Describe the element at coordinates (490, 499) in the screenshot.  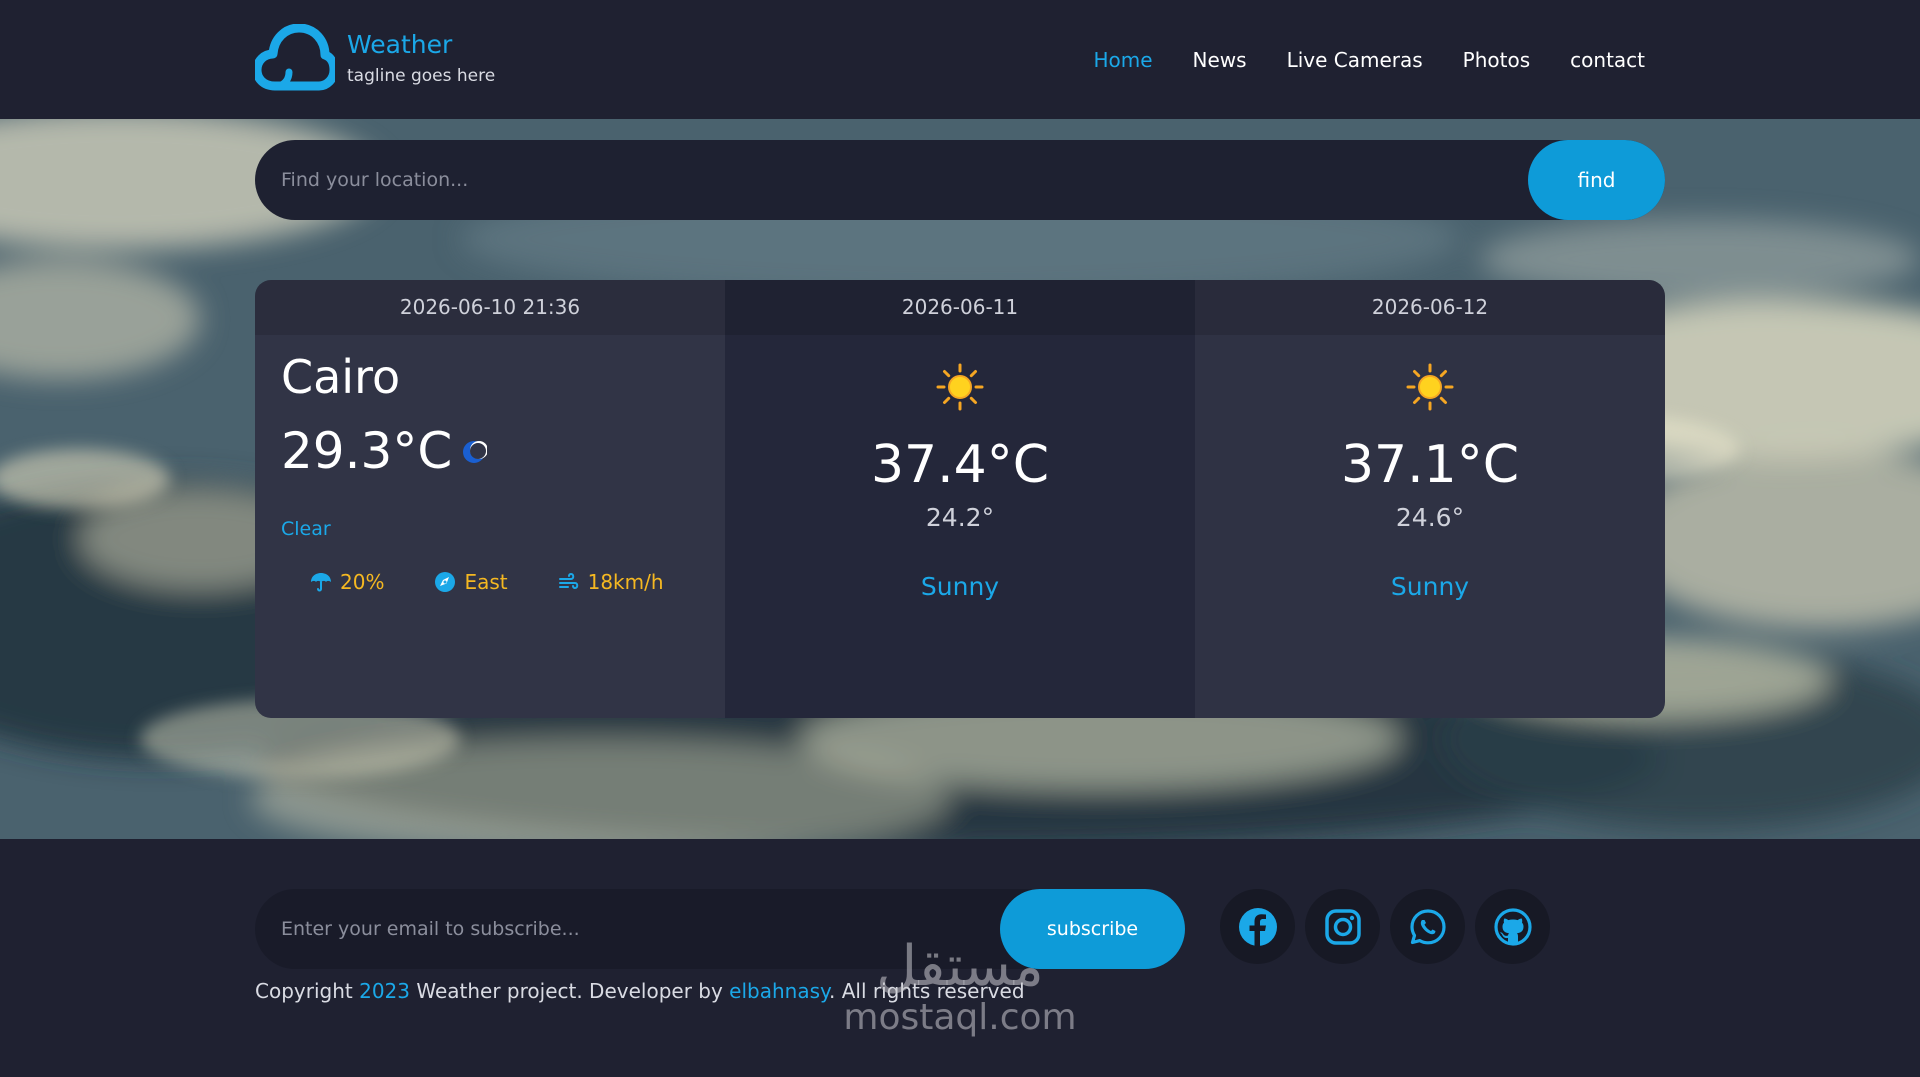
I see `forecast-today: 2026-06-10 21:36 Cairo 29.3°C Clear 20%` at that location.